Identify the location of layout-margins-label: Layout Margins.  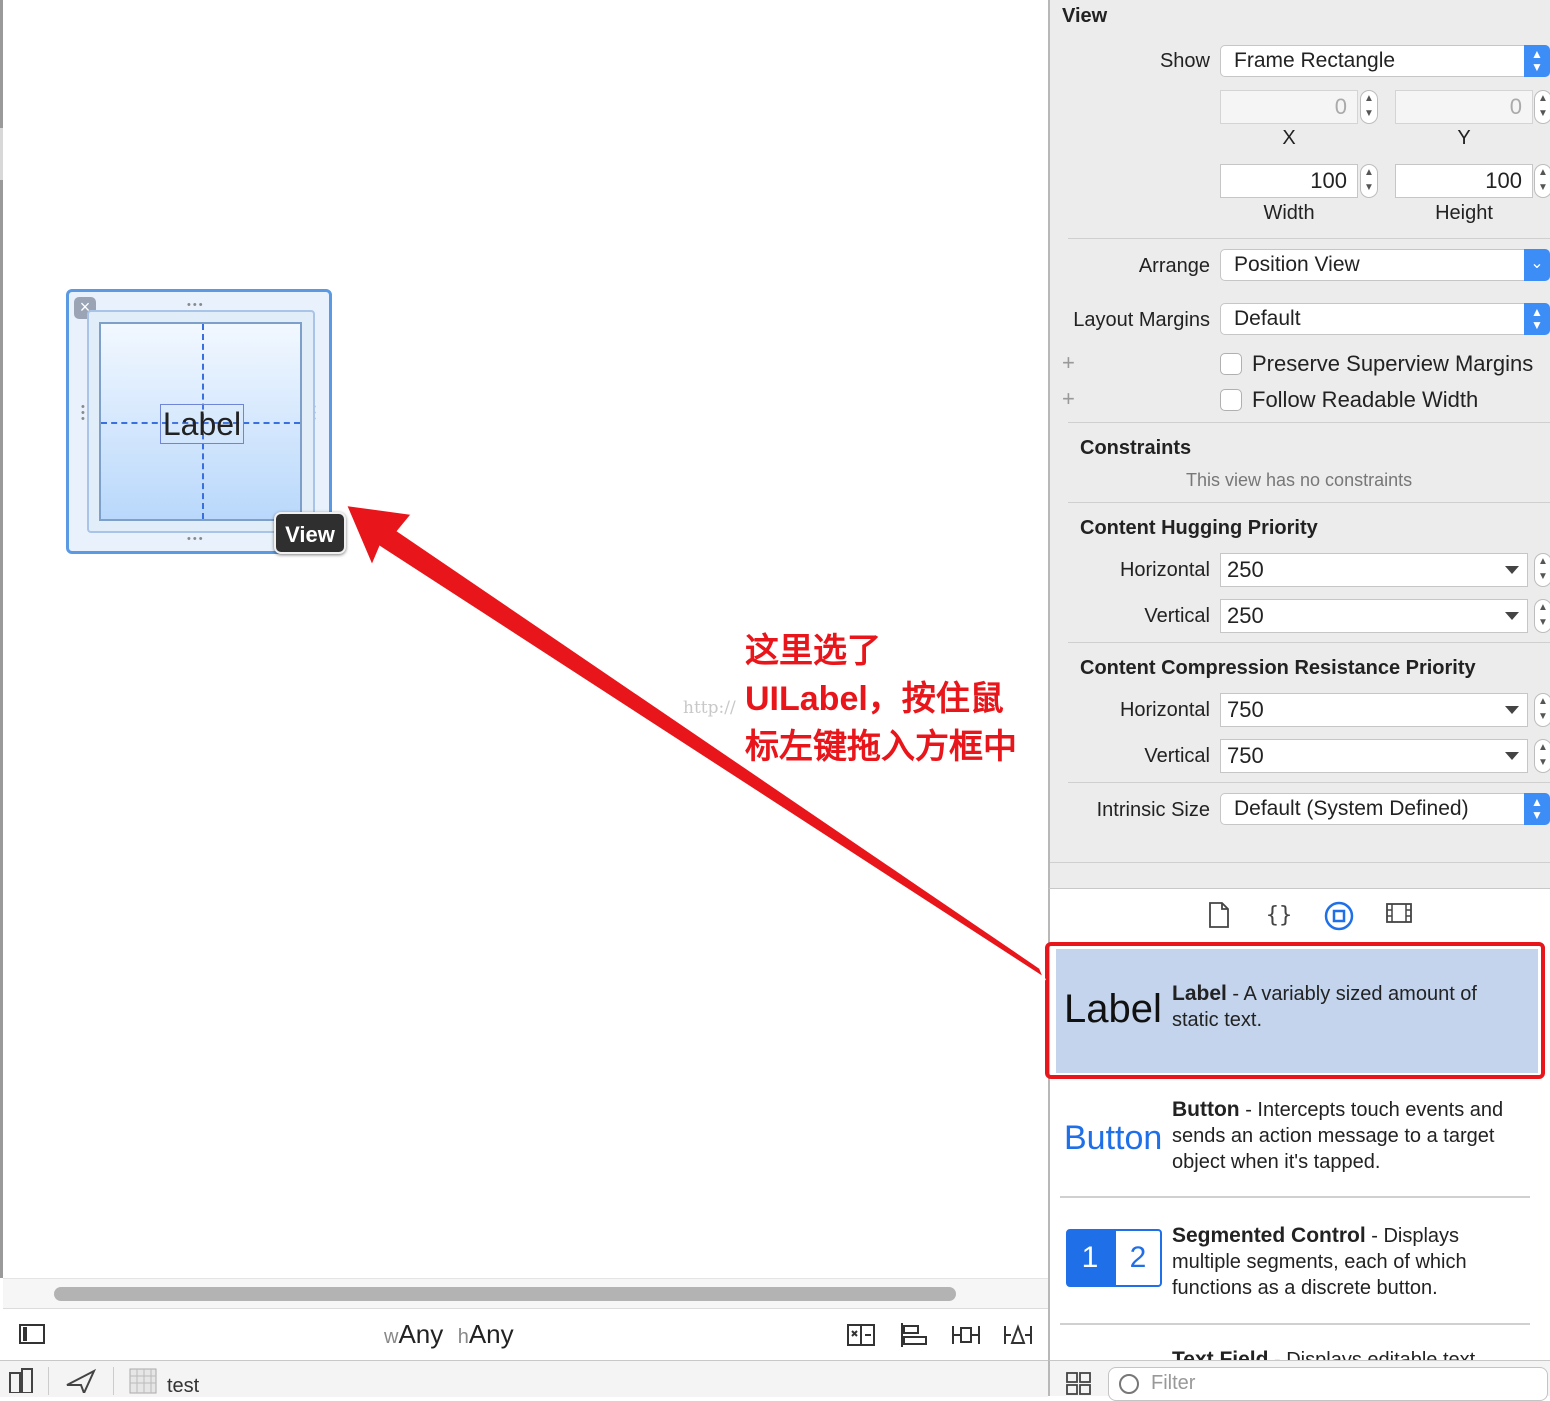
(1141, 320).